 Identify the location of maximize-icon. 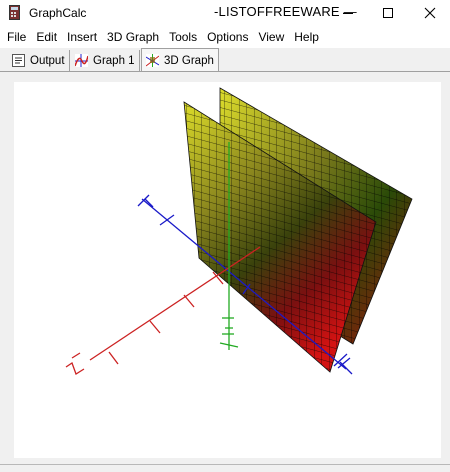
(388, 13).